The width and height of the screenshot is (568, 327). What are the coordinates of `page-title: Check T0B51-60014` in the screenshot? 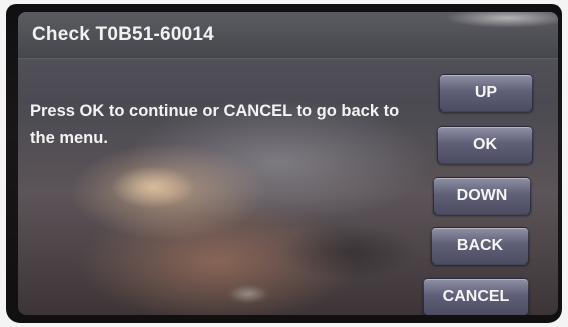 It's located at (123, 34).